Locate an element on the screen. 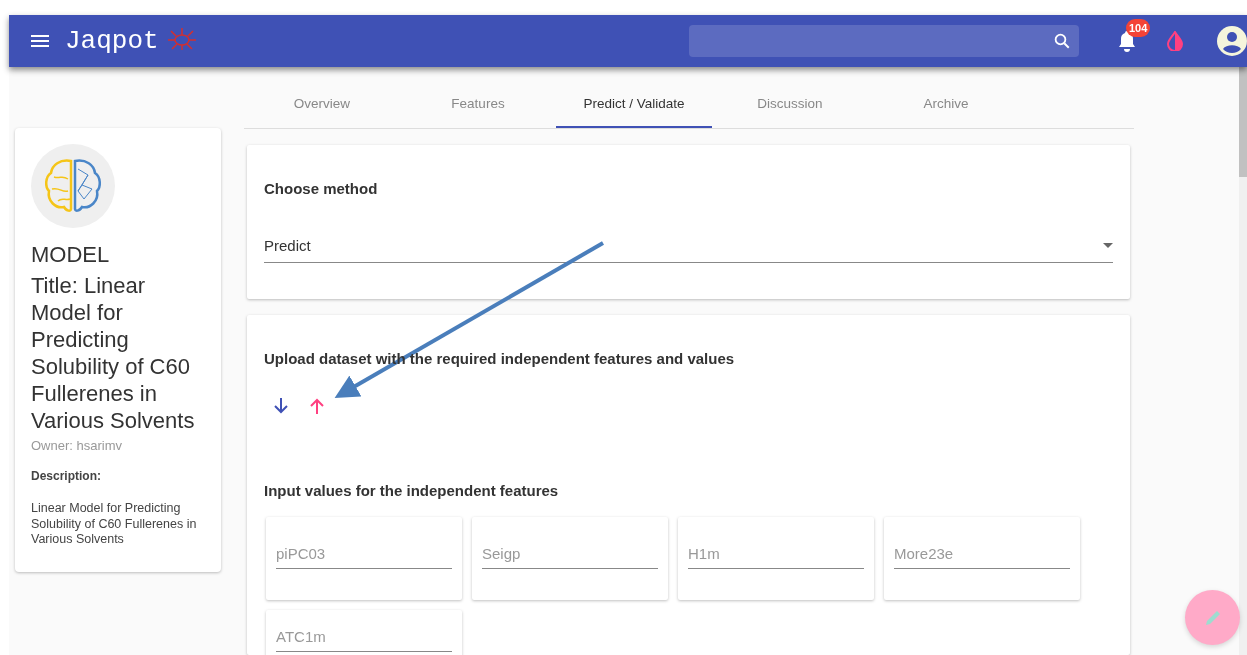 Image resolution: width=1247 pixels, height=655 pixels. model-title: Title: Linear Model for Predicting Solubility of C60 Fullerenes in Various Solvents is located at coordinates (113, 353).